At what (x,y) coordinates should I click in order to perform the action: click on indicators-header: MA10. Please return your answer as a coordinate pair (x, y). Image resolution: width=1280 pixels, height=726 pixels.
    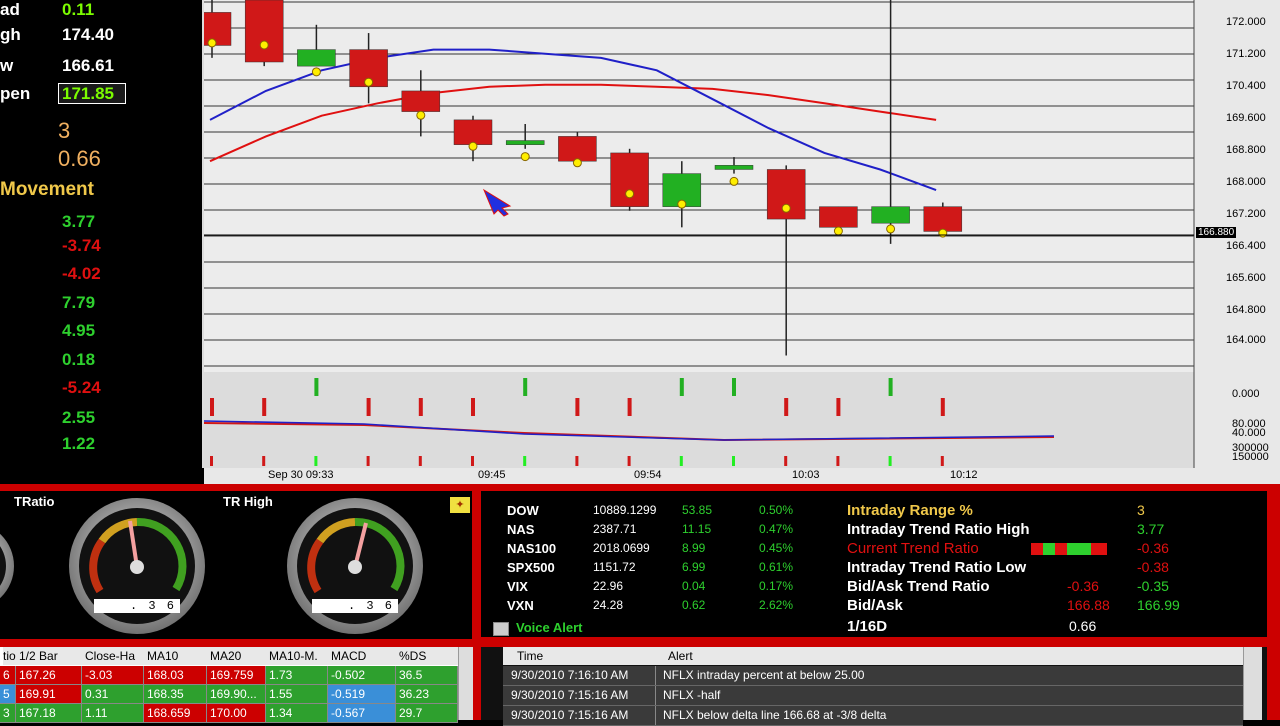
    Looking at the image, I should click on (178, 656).